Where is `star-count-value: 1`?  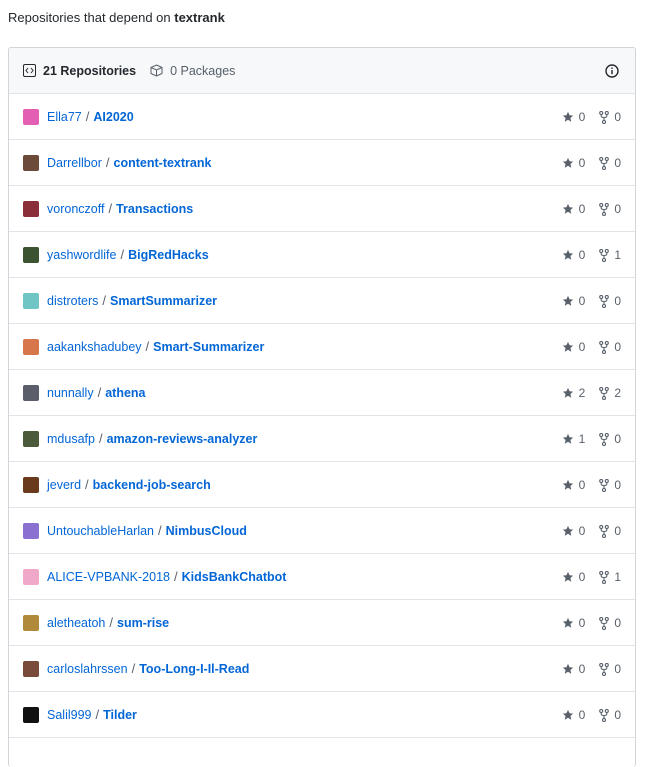
star-count-value: 1 is located at coordinates (582, 439).